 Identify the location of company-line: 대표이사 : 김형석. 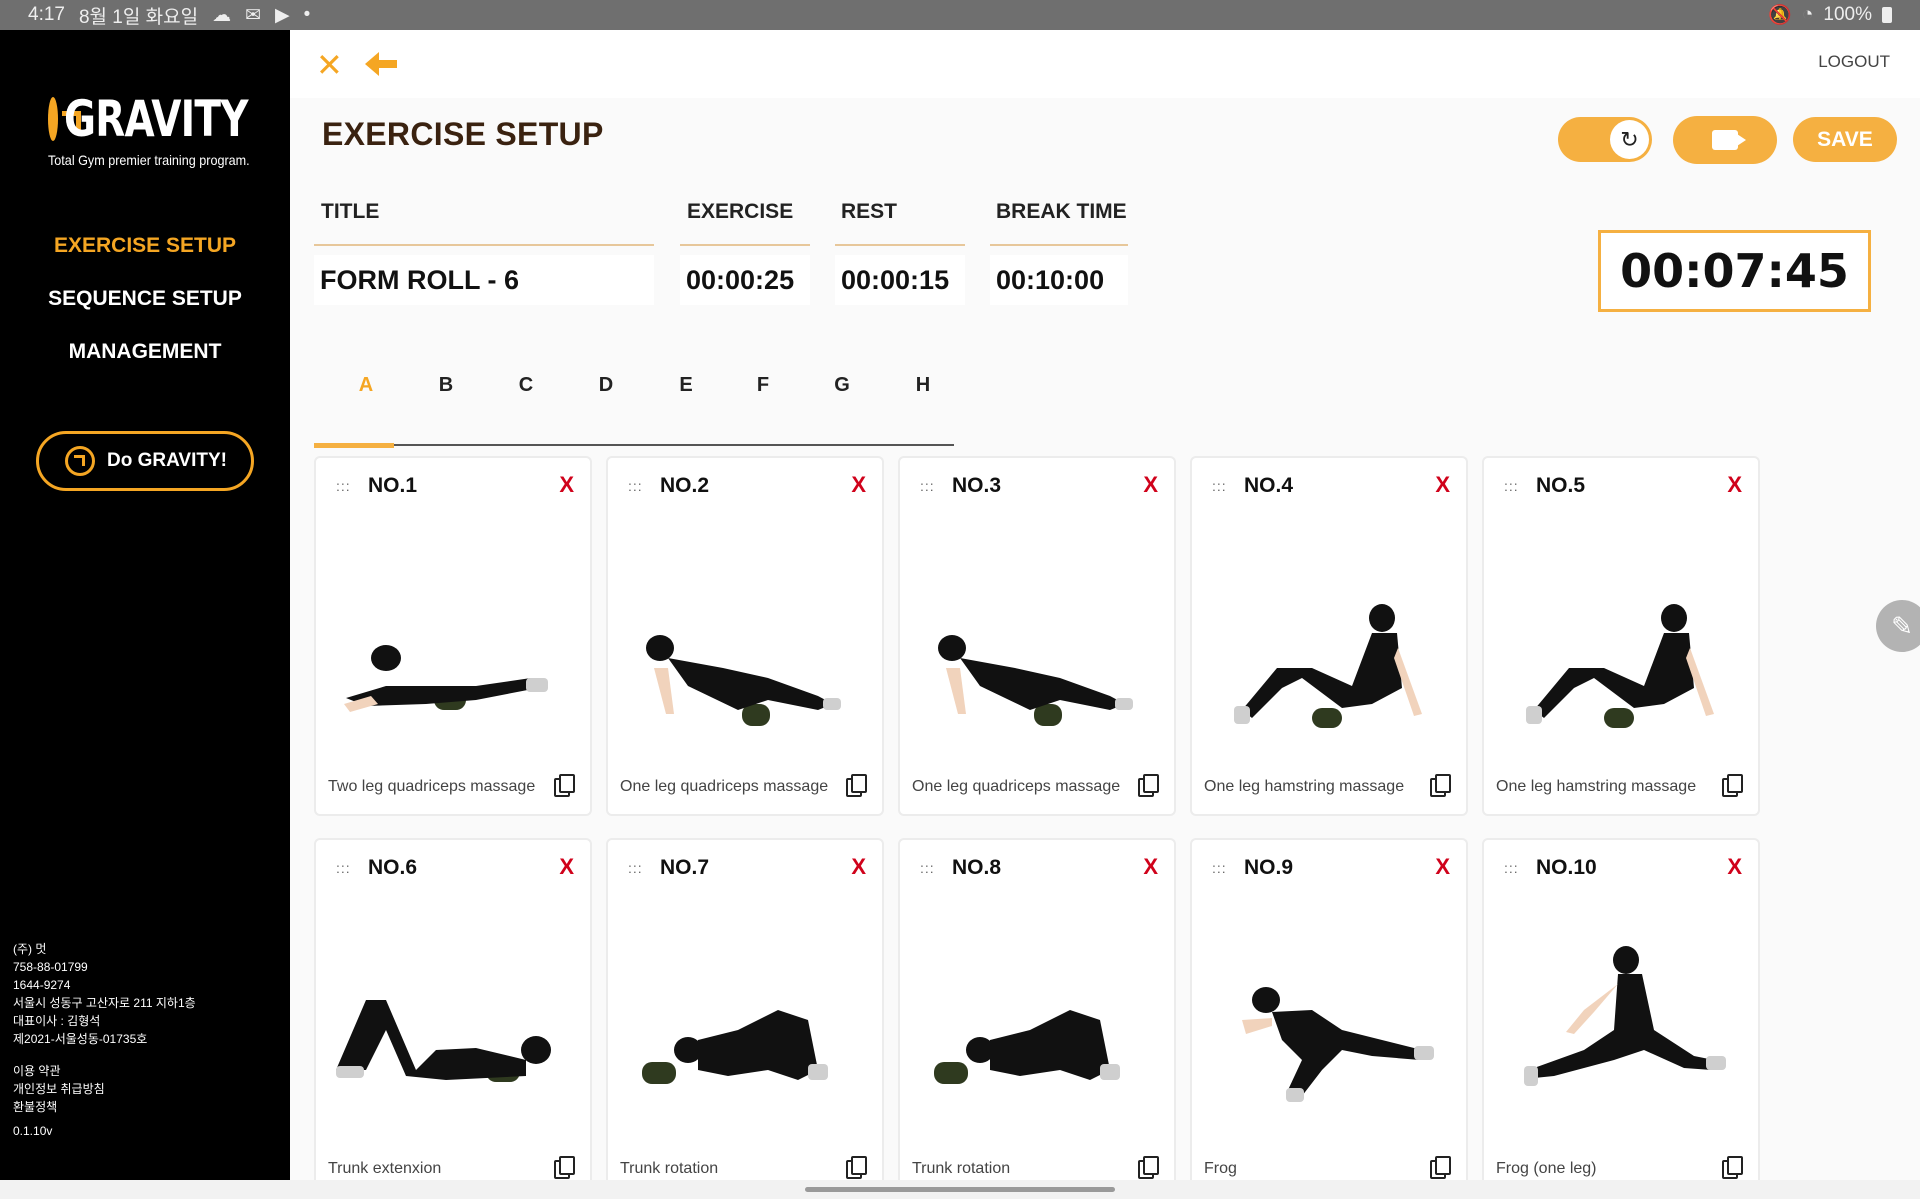
(57, 1021).